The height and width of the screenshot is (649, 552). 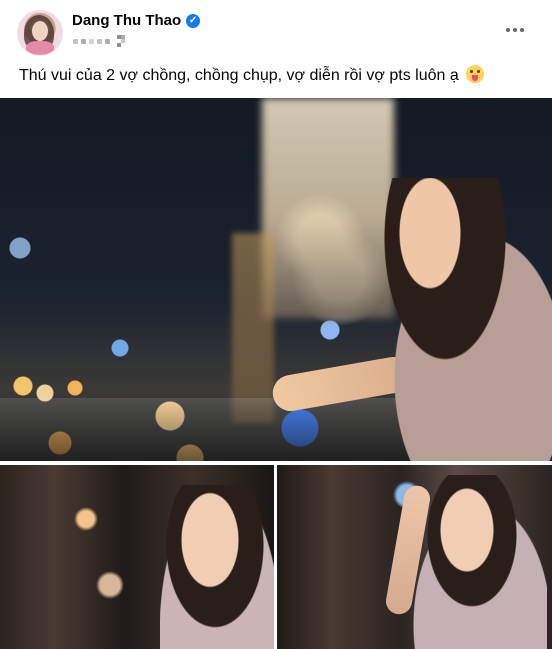 I want to click on author-name-row: Dang Thu Thao ✓, so click(x=136, y=20).